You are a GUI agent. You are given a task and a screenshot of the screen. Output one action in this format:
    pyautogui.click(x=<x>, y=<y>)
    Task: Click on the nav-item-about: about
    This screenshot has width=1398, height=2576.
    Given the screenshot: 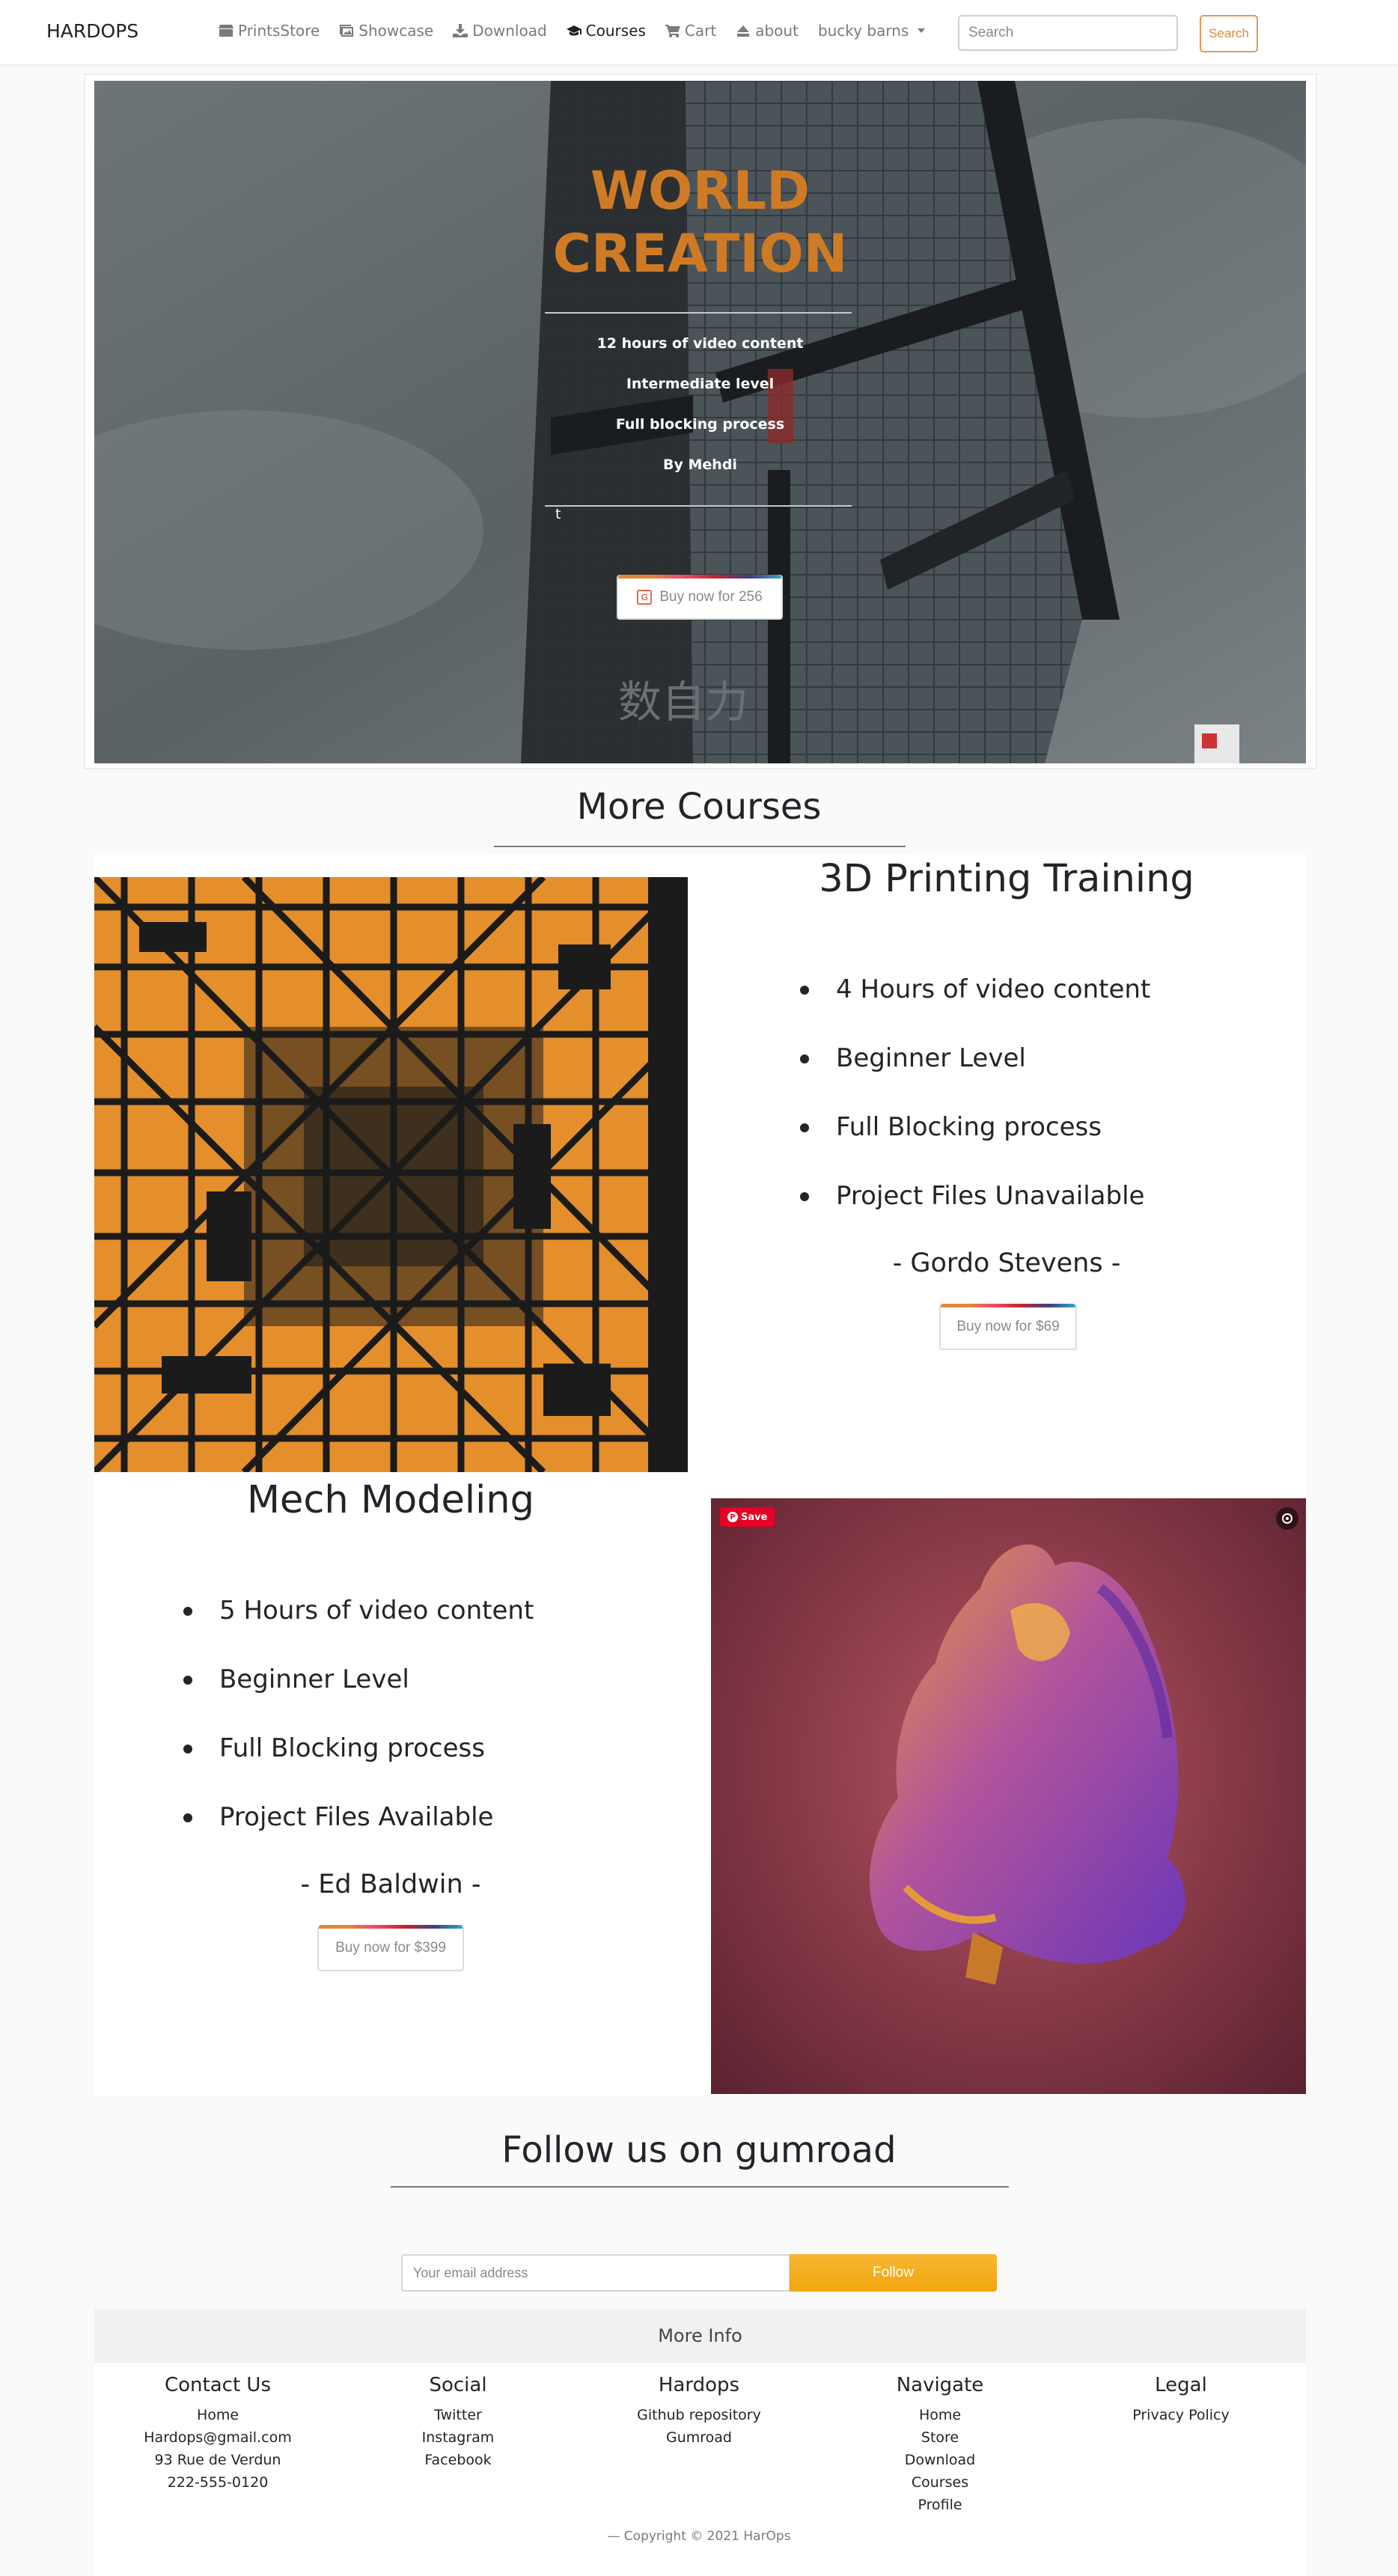 What is the action you would take?
    pyautogui.click(x=768, y=31)
    